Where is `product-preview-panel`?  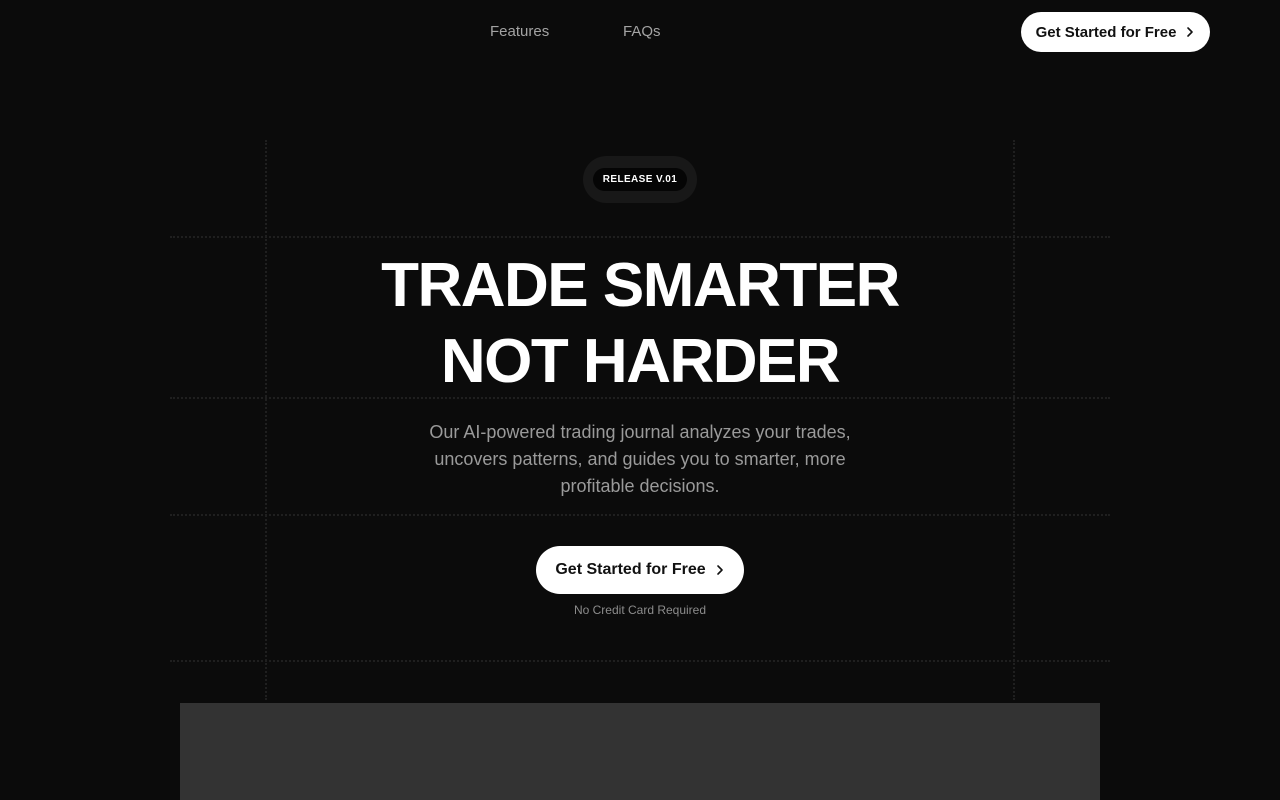 product-preview-panel is located at coordinates (640, 751).